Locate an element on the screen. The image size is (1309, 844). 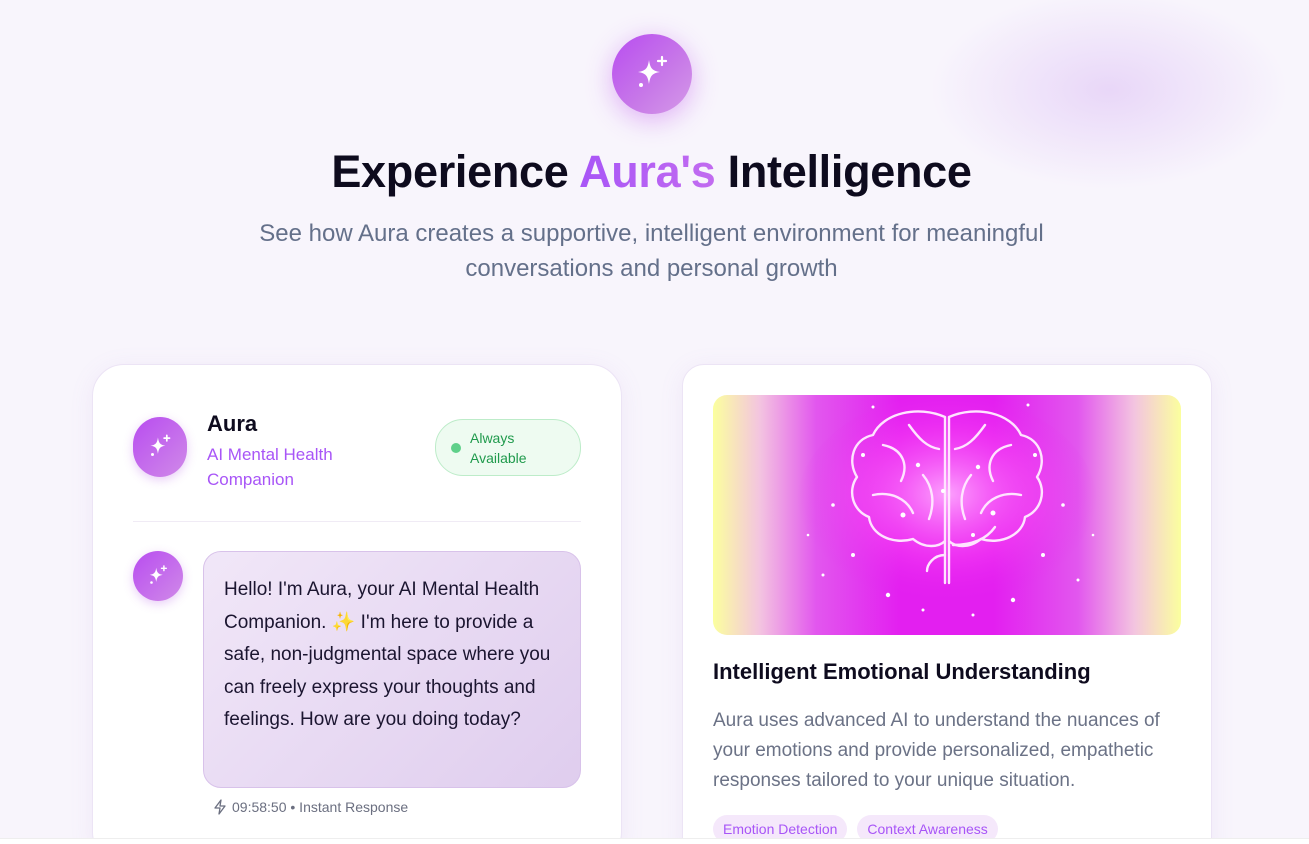
title-part-2: Intelligence is located at coordinates (843, 171).